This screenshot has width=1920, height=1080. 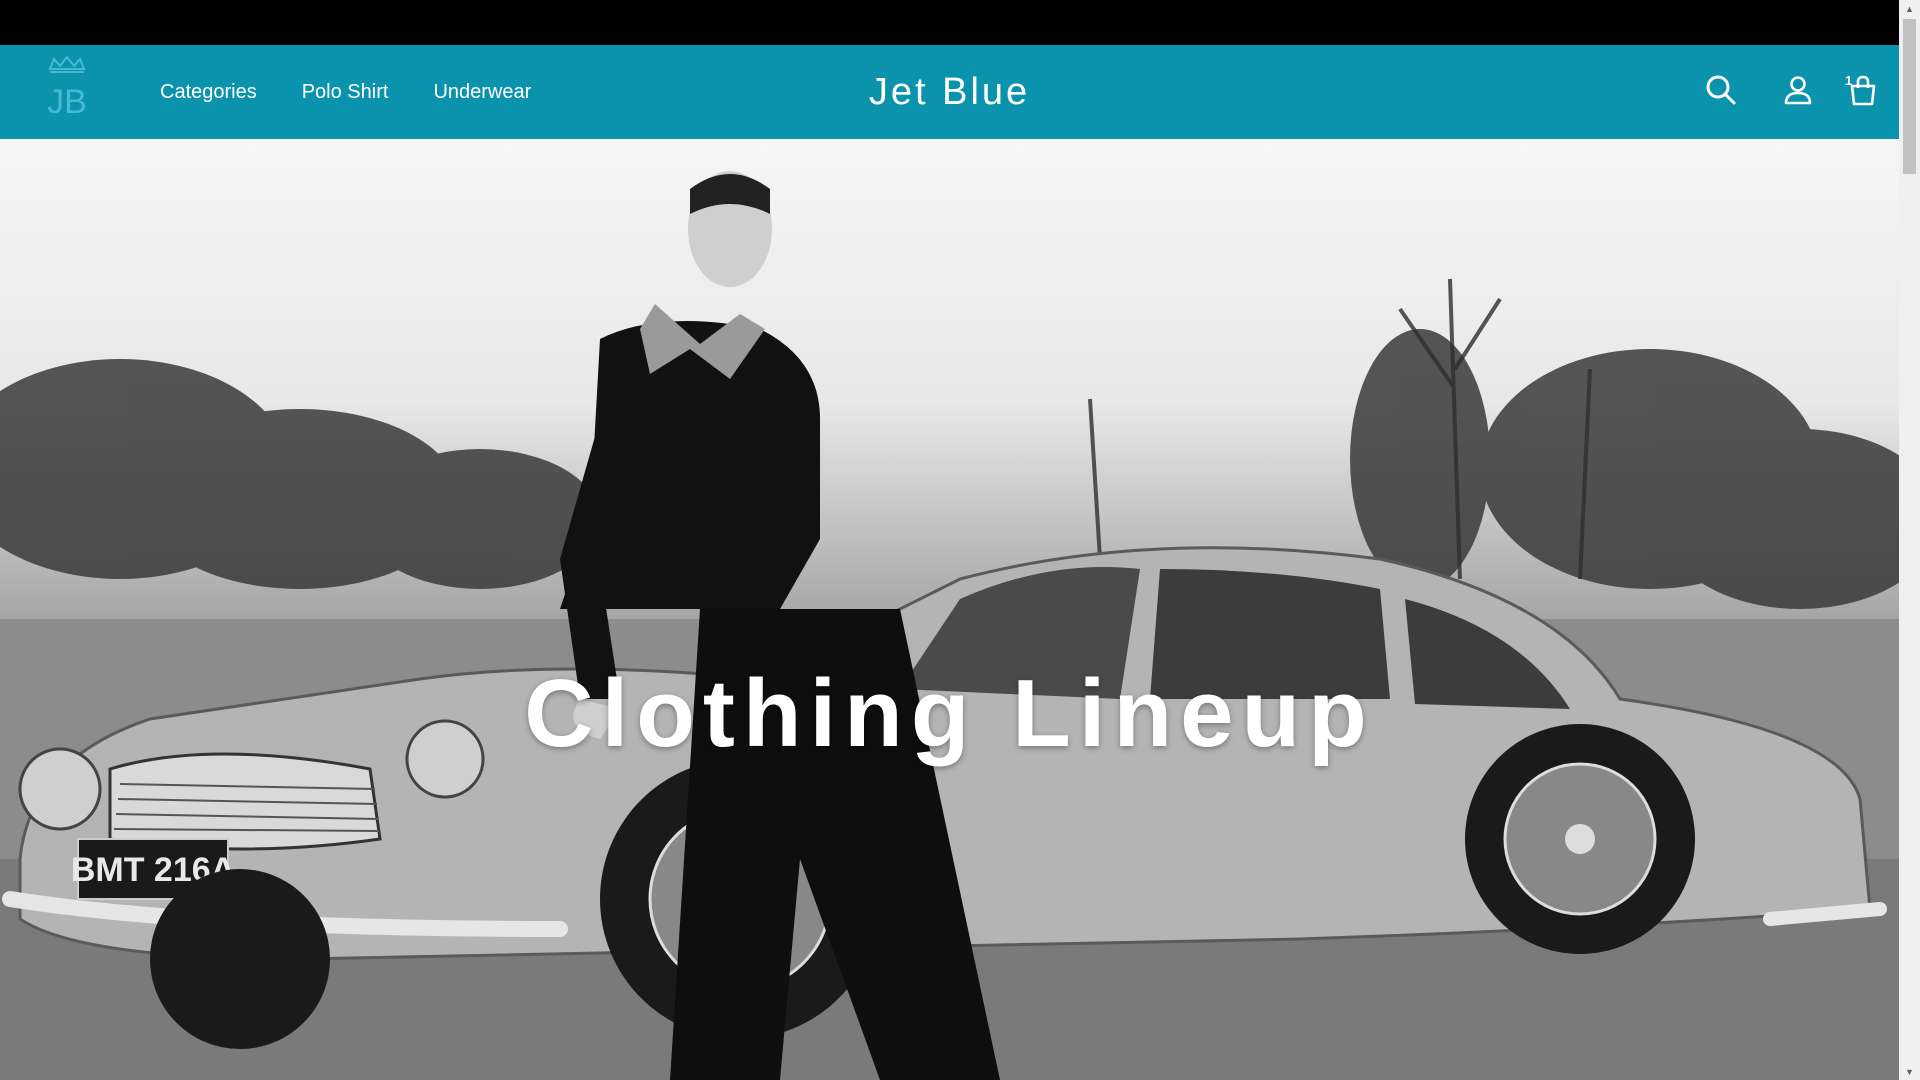 I want to click on main-nav: Categories Polo Shirt Underwear, so click(x=345, y=92).